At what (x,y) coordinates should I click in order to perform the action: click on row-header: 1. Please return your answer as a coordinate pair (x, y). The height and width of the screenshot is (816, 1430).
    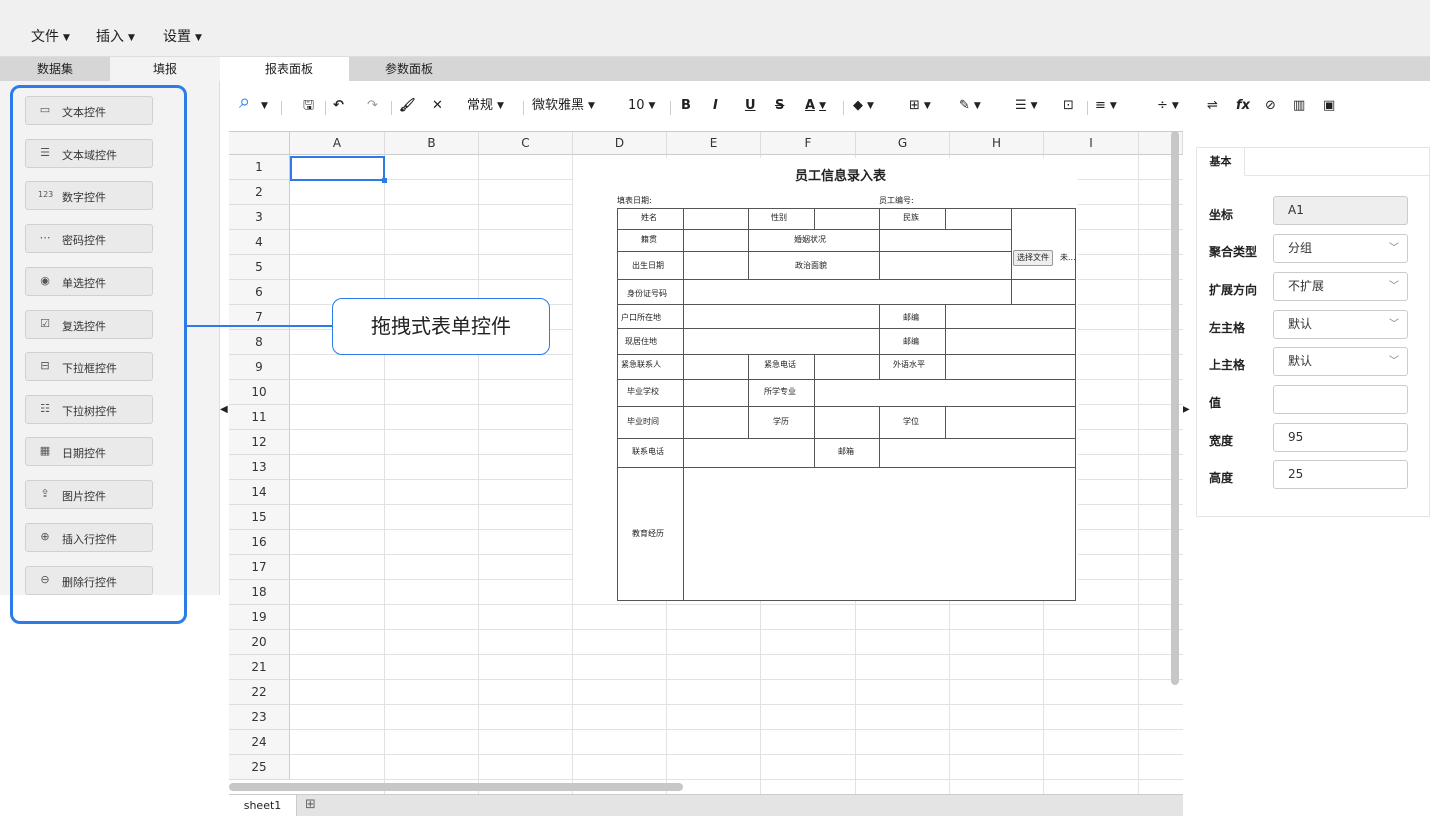
    Looking at the image, I should click on (259, 167).